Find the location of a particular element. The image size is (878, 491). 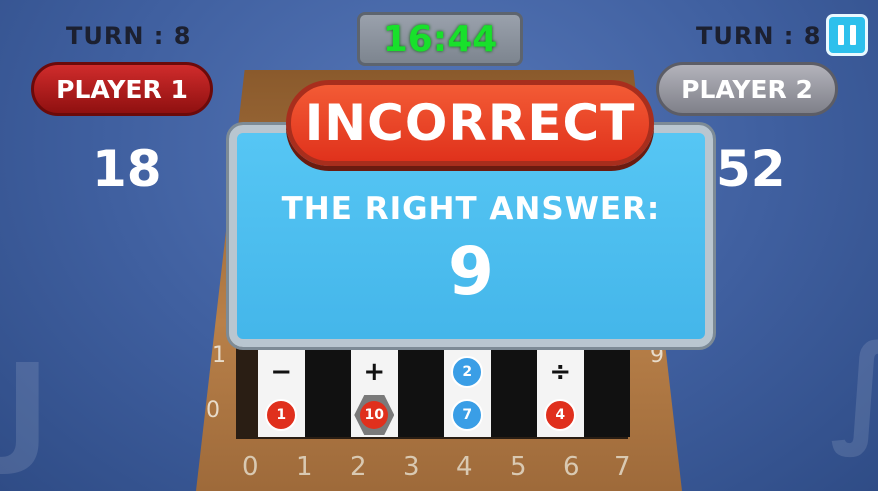

board-cell-operator-divide: ÷ is located at coordinates (560, 372).